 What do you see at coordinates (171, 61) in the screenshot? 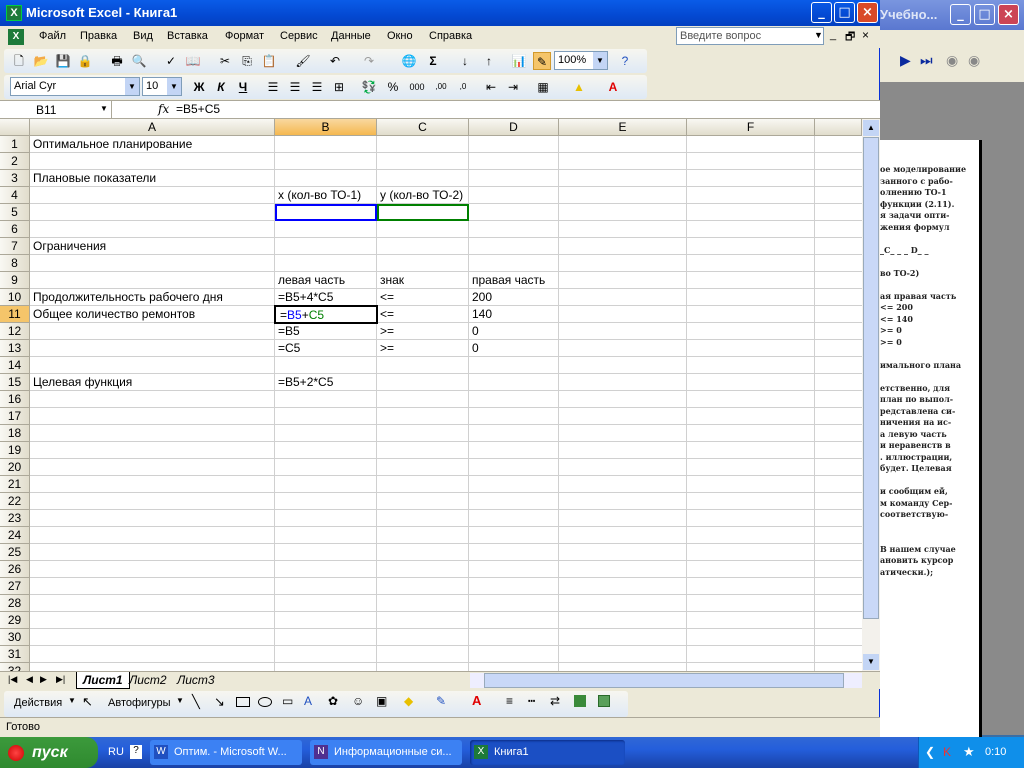
I see `spelling-icon: ✓` at bounding box center [171, 61].